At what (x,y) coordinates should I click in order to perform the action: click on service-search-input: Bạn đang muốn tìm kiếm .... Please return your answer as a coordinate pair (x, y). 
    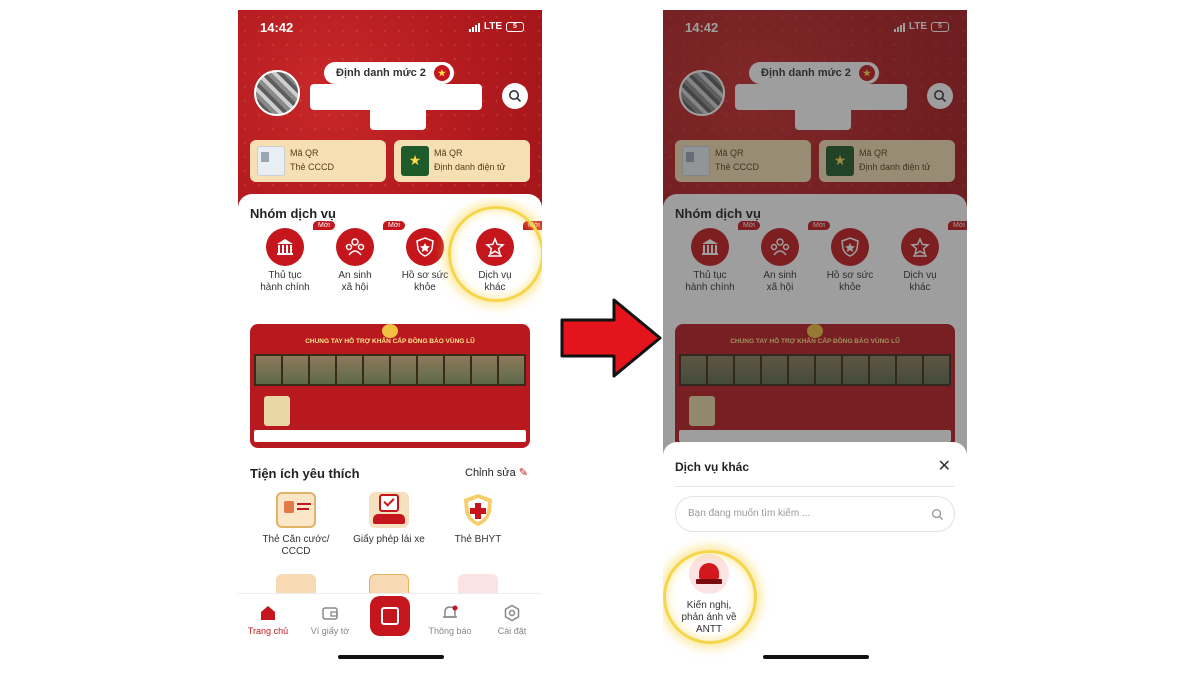
    Looking at the image, I should click on (815, 514).